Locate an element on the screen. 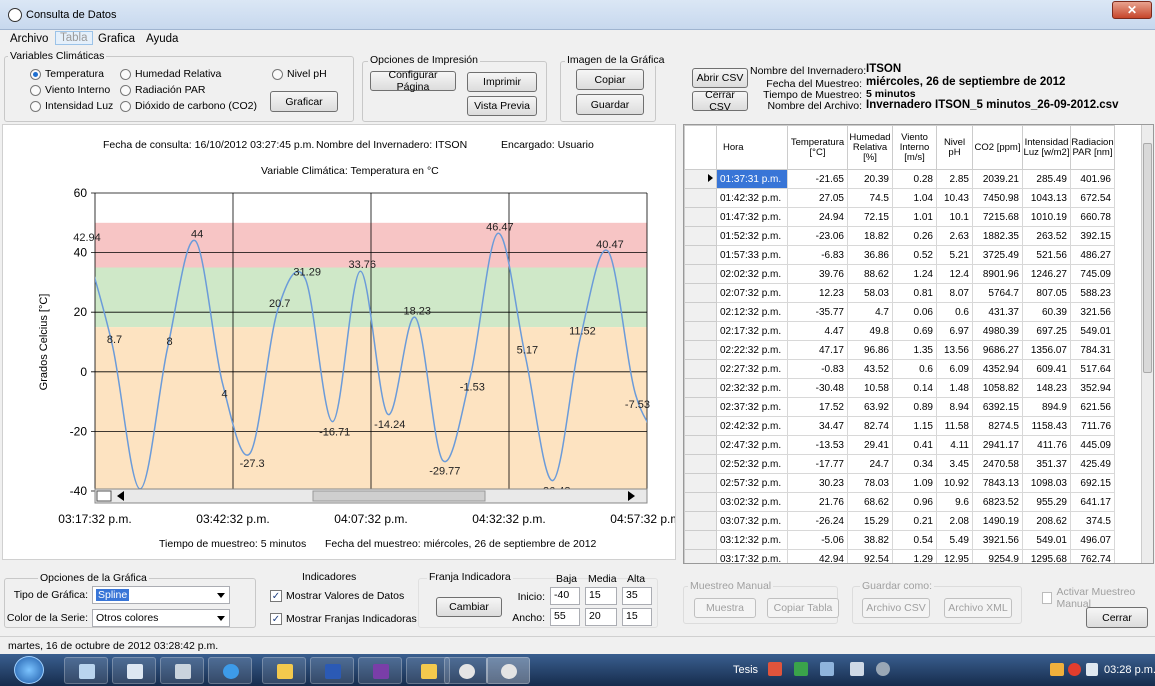  table-cell: 762.74 is located at coordinates (1092, 556).